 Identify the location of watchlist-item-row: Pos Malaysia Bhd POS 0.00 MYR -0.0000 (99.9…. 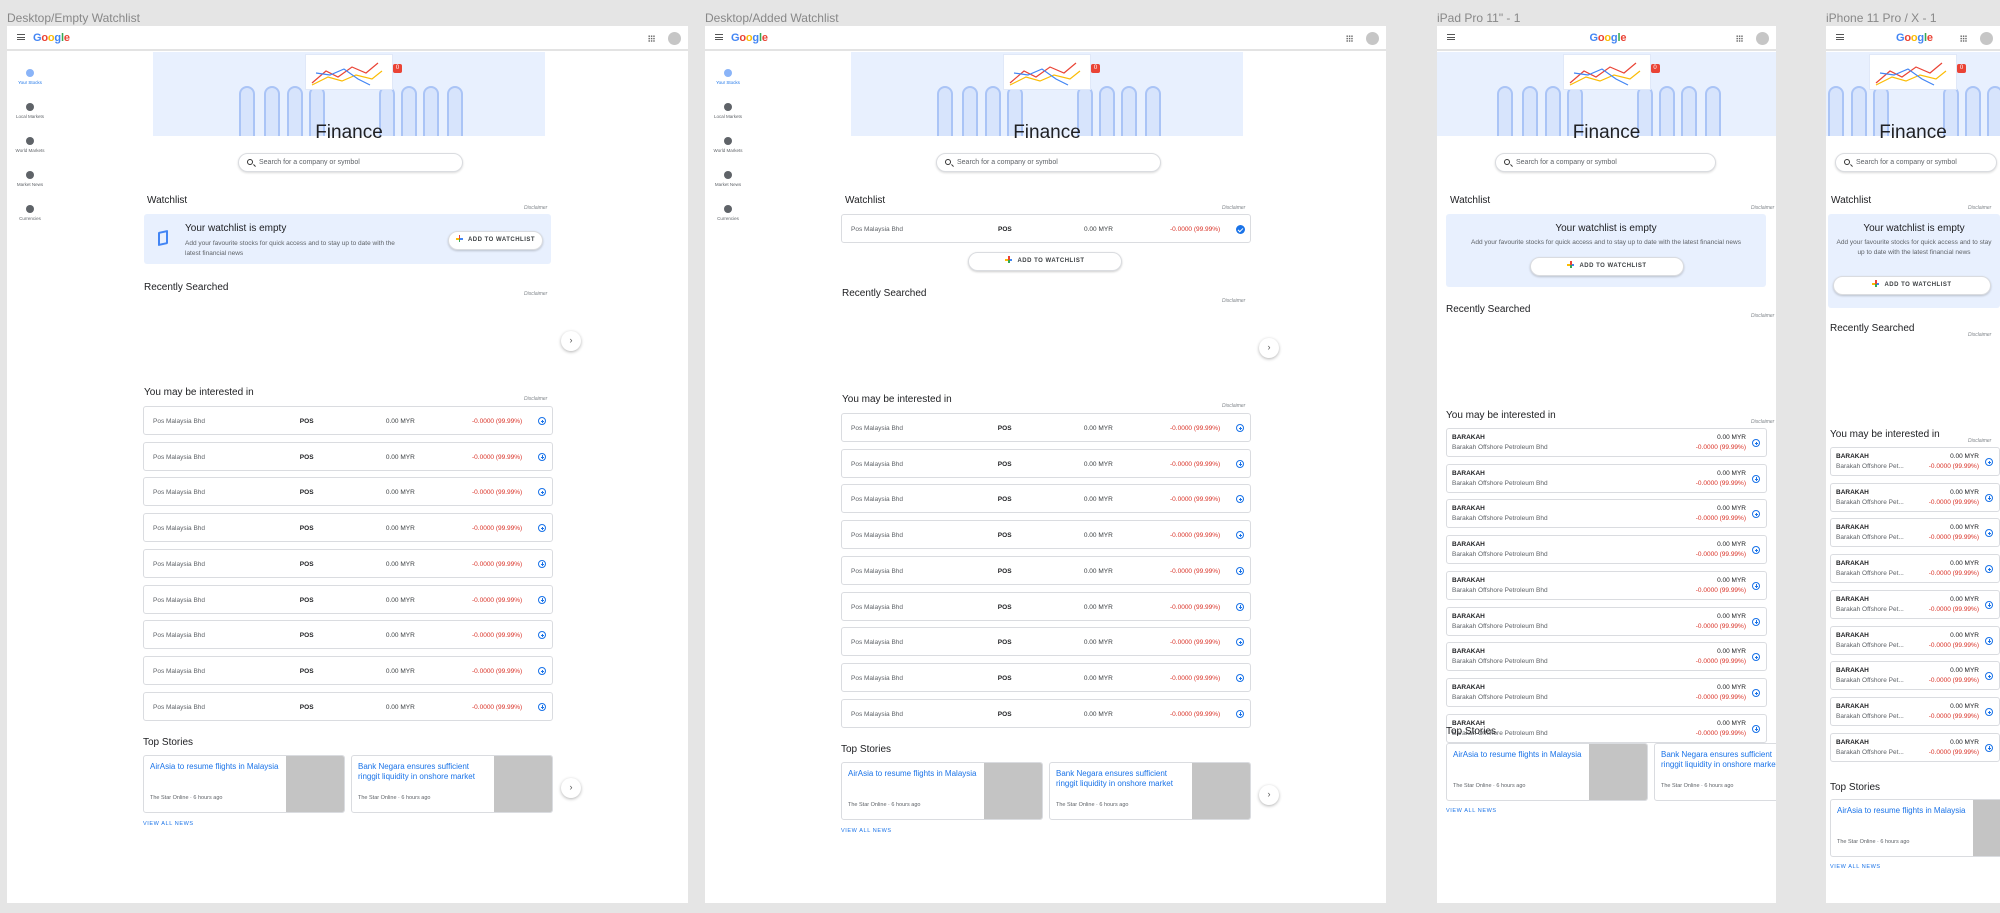
(1046, 228).